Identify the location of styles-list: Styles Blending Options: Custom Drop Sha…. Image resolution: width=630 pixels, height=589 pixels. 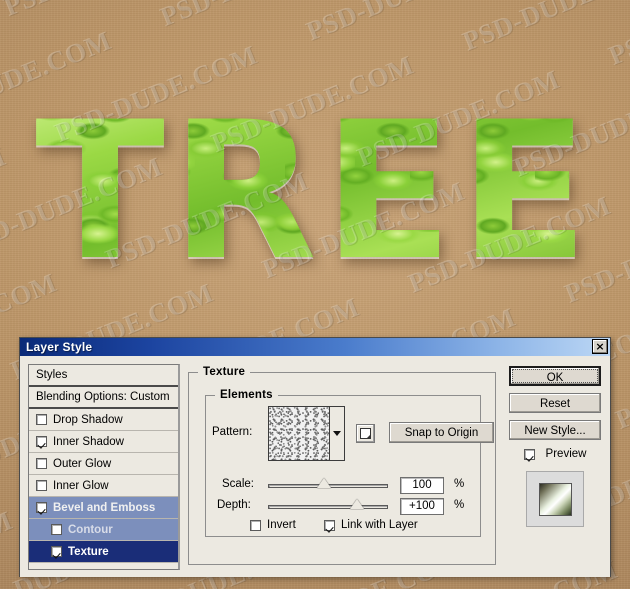
(104, 467).